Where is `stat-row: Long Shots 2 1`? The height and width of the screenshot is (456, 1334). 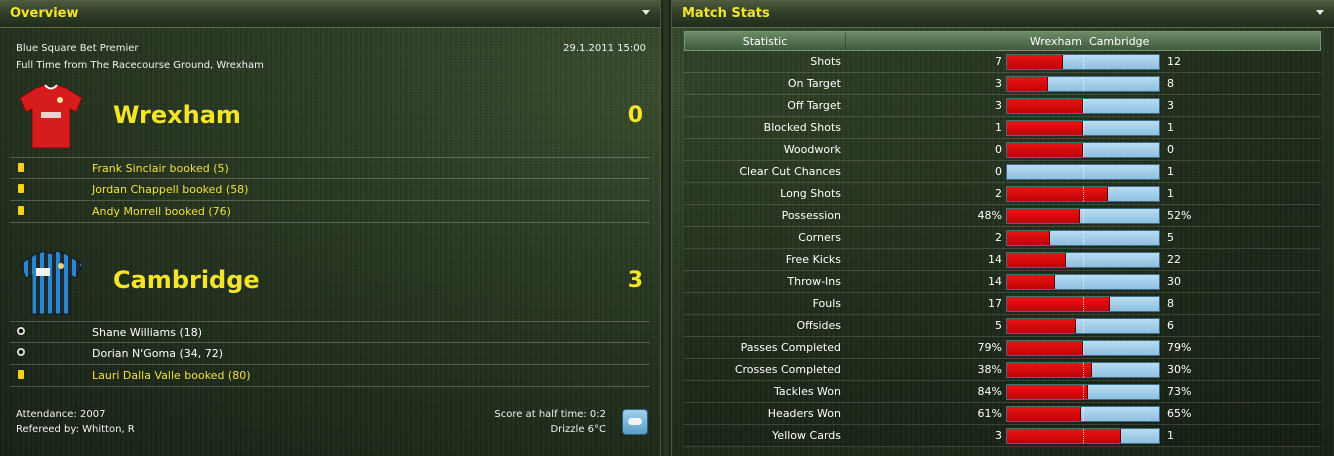
stat-row: Long Shots 2 1 is located at coordinates (1002, 194).